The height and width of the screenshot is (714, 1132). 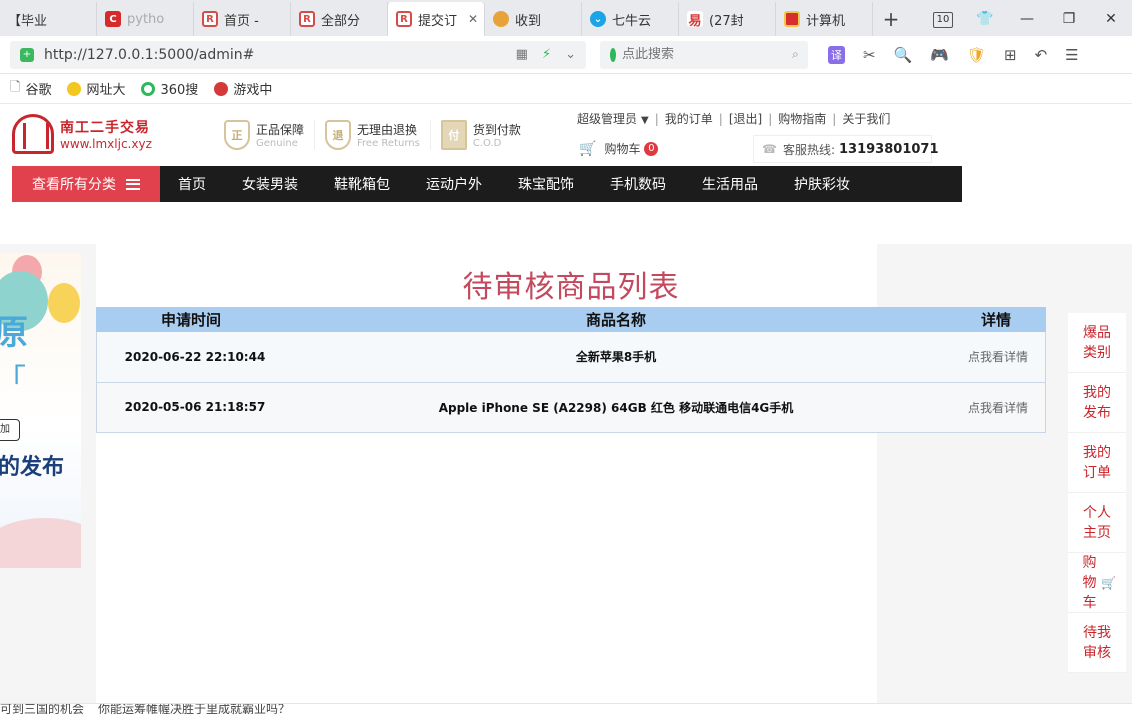 I want to click on apps-grid-icon: ⊞, so click(x=1010, y=55).